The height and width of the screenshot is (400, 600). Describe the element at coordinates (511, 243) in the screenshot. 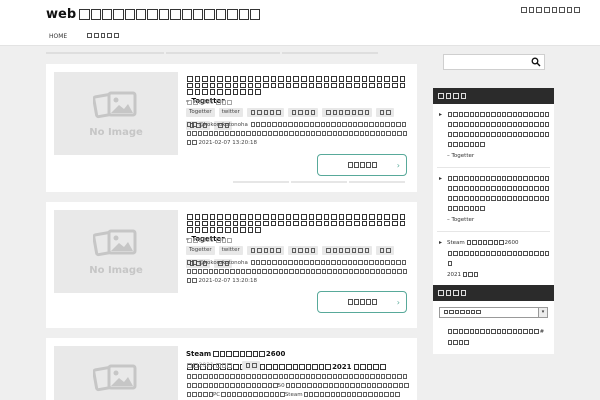

I see `recent-post-number: 2600` at that location.